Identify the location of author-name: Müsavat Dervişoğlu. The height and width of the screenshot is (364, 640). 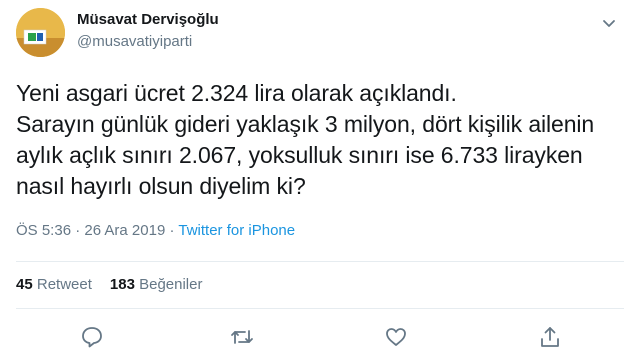
(148, 19).